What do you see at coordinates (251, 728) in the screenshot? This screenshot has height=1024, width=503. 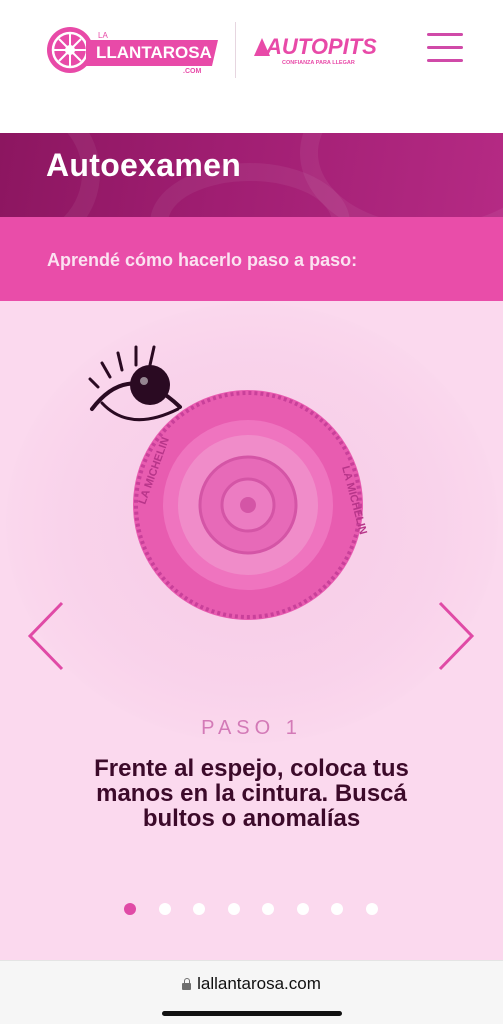 I see `step-label: PASO 1` at bounding box center [251, 728].